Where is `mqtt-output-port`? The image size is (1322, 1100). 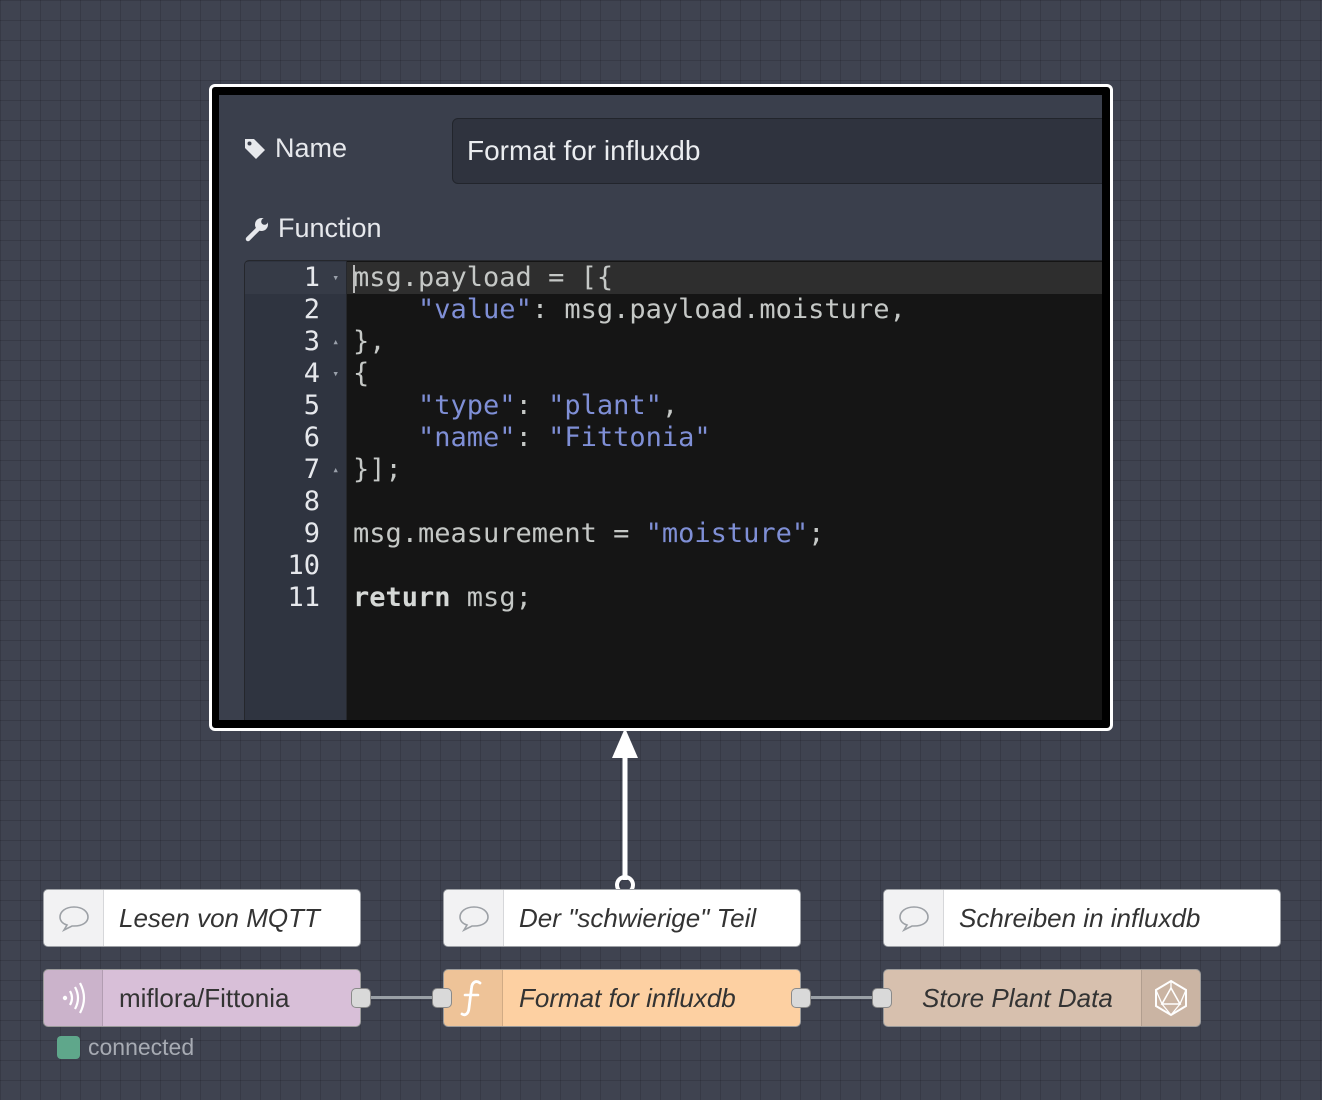 mqtt-output-port is located at coordinates (361, 998).